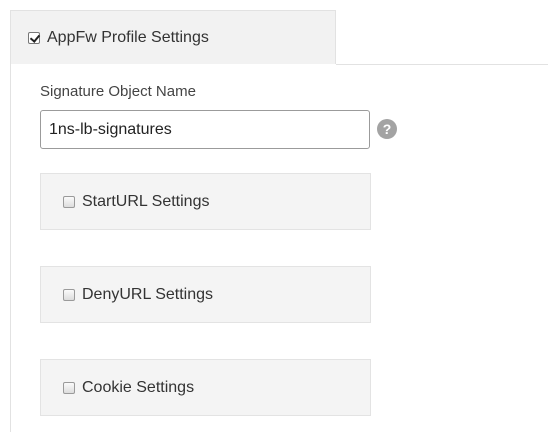  Describe the element at coordinates (442, 64) in the screenshot. I see `tab-divider` at that location.